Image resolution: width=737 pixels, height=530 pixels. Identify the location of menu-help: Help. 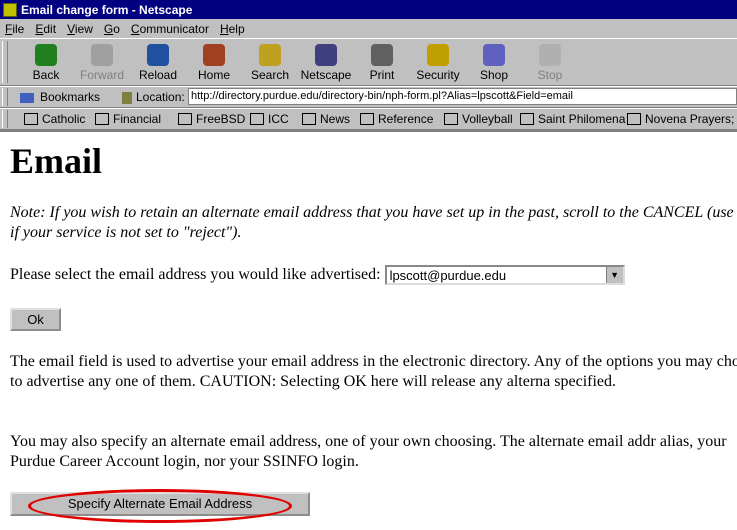
(232, 29).